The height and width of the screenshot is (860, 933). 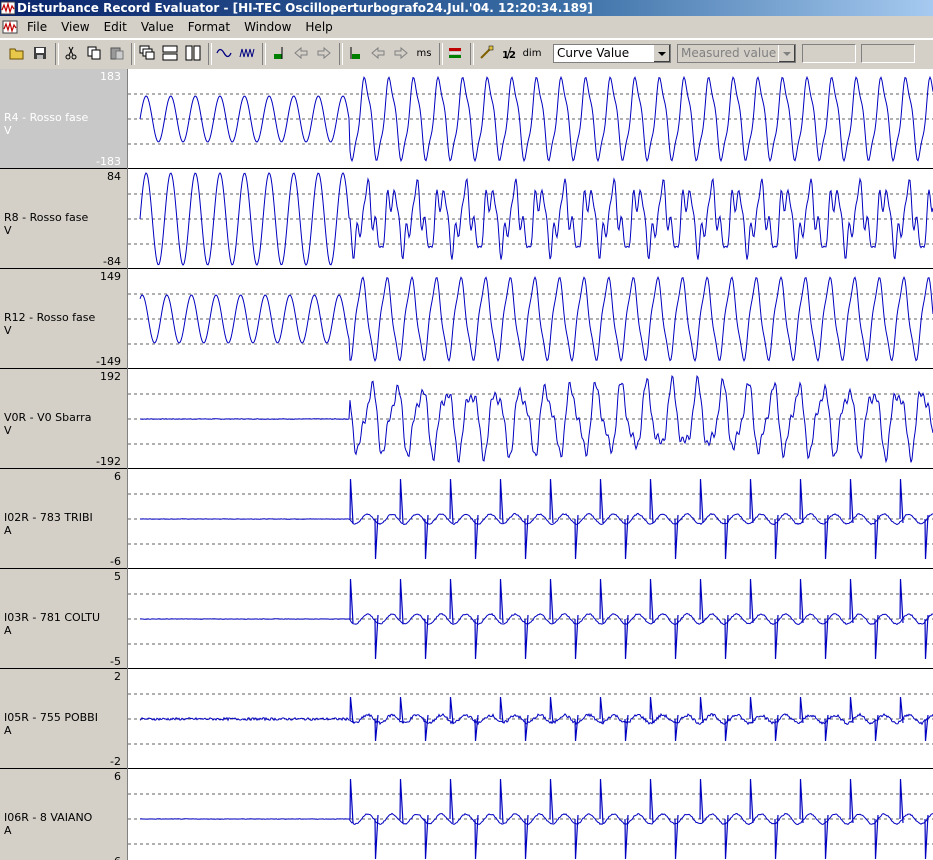 What do you see at coordinates (17, 53) in the screenshot?
I see `open-folder-icon` at bounding box center [17, 53].